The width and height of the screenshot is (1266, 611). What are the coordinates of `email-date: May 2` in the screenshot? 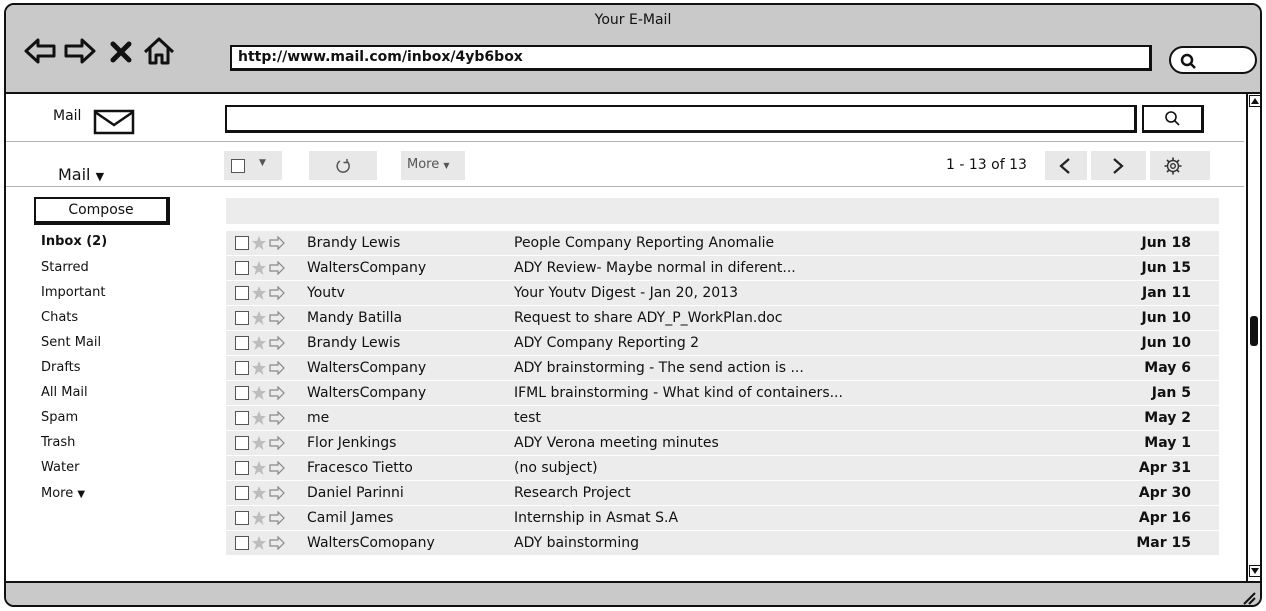 It's located at (1167, 418).